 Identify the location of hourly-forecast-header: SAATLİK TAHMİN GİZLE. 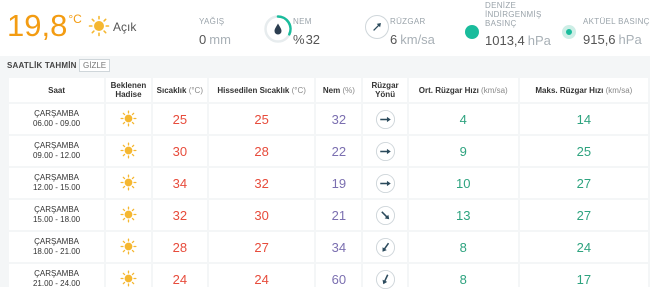
(325, 65).